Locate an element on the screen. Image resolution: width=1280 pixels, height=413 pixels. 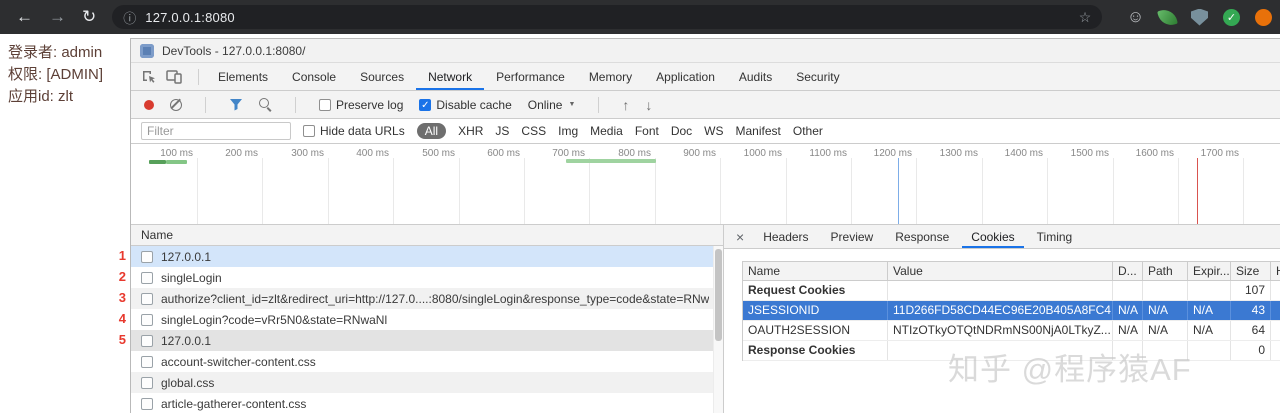
filter-pill-js: JS is located at coordinates (502, 131).